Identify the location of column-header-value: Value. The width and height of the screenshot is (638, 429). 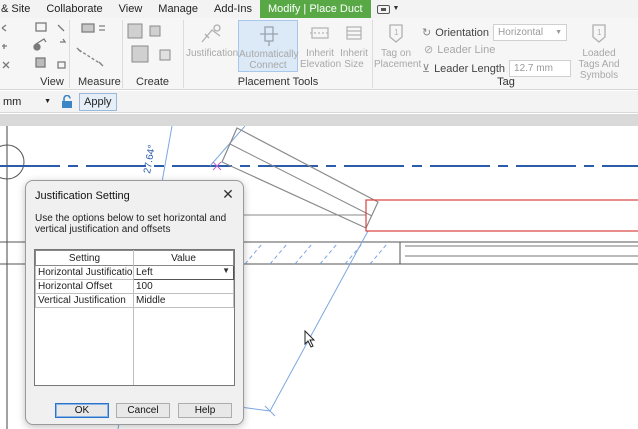
(183, 258).